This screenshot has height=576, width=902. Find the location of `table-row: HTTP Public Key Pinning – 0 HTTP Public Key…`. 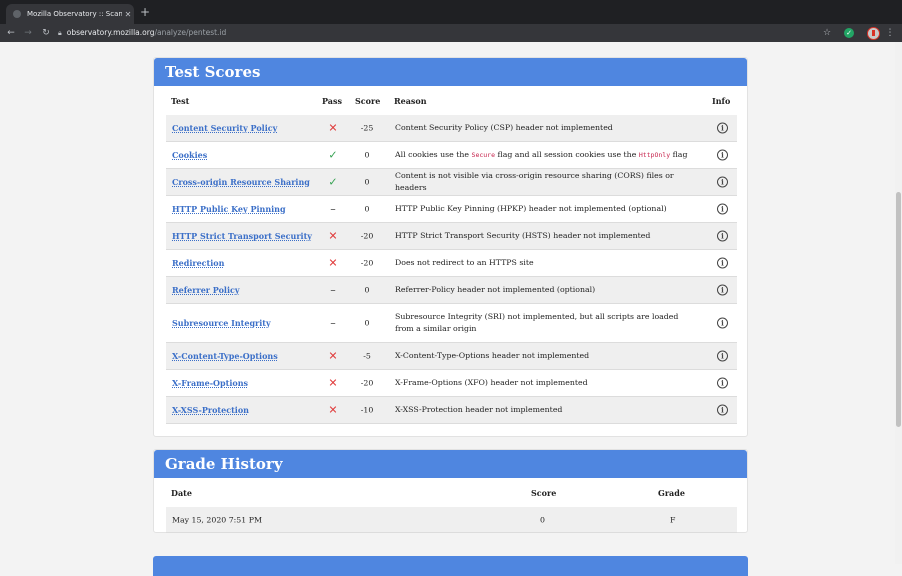

table-row: HTTP Public Key Pinning – 0 HTTP Public Key… is located at coordinates (451, 209).